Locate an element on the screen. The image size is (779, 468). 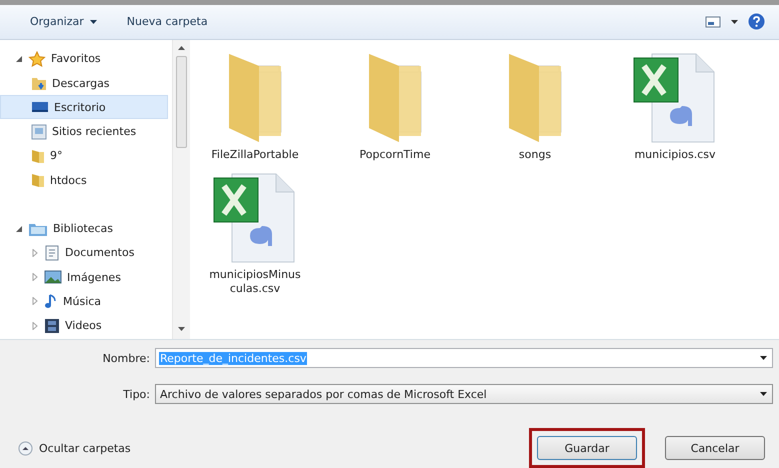
film-icon is located at coordinates (52, 326).